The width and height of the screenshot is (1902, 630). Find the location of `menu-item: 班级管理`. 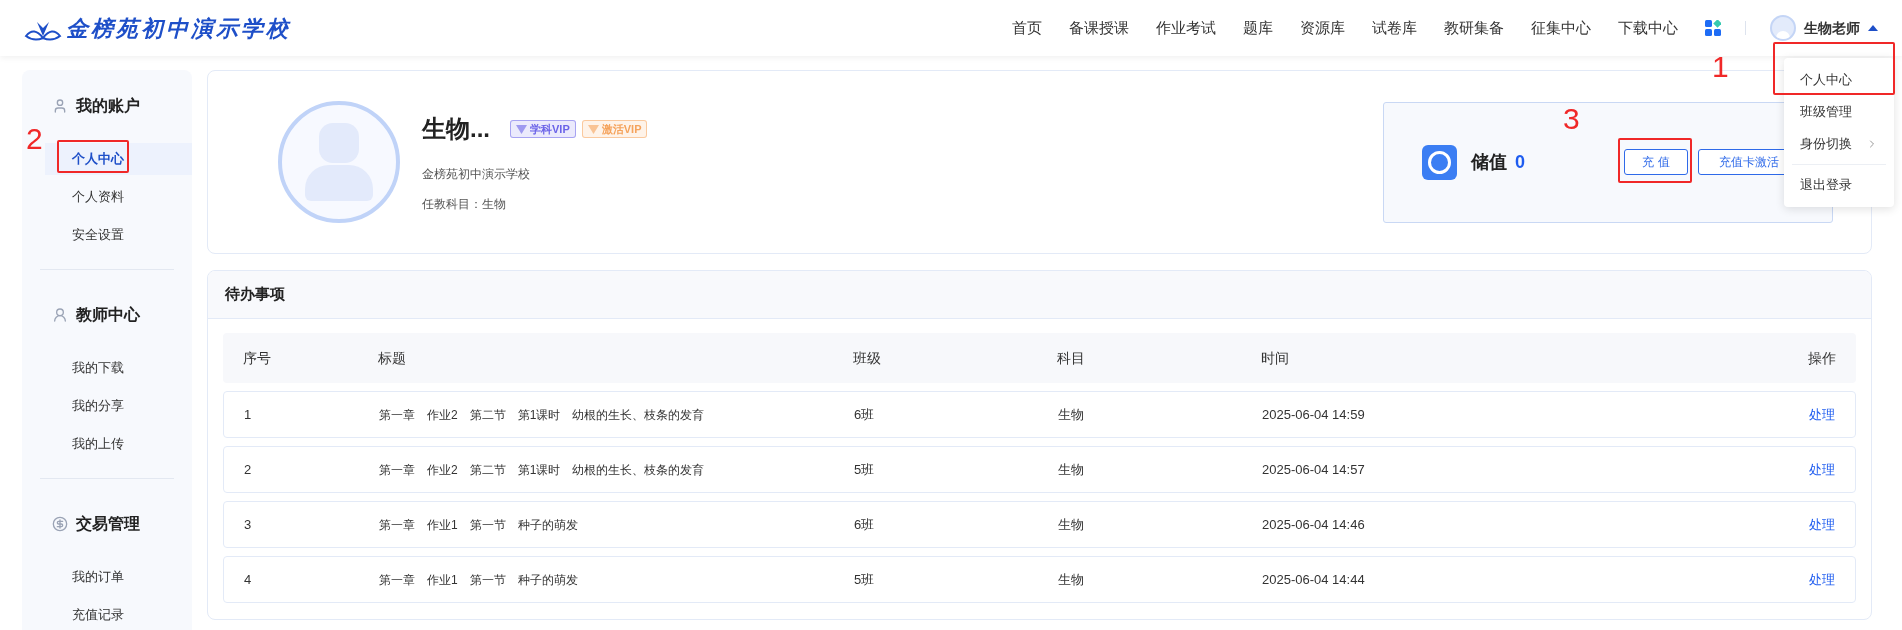

menu-item: 班级管理 is located at coordinates (1839, 112).